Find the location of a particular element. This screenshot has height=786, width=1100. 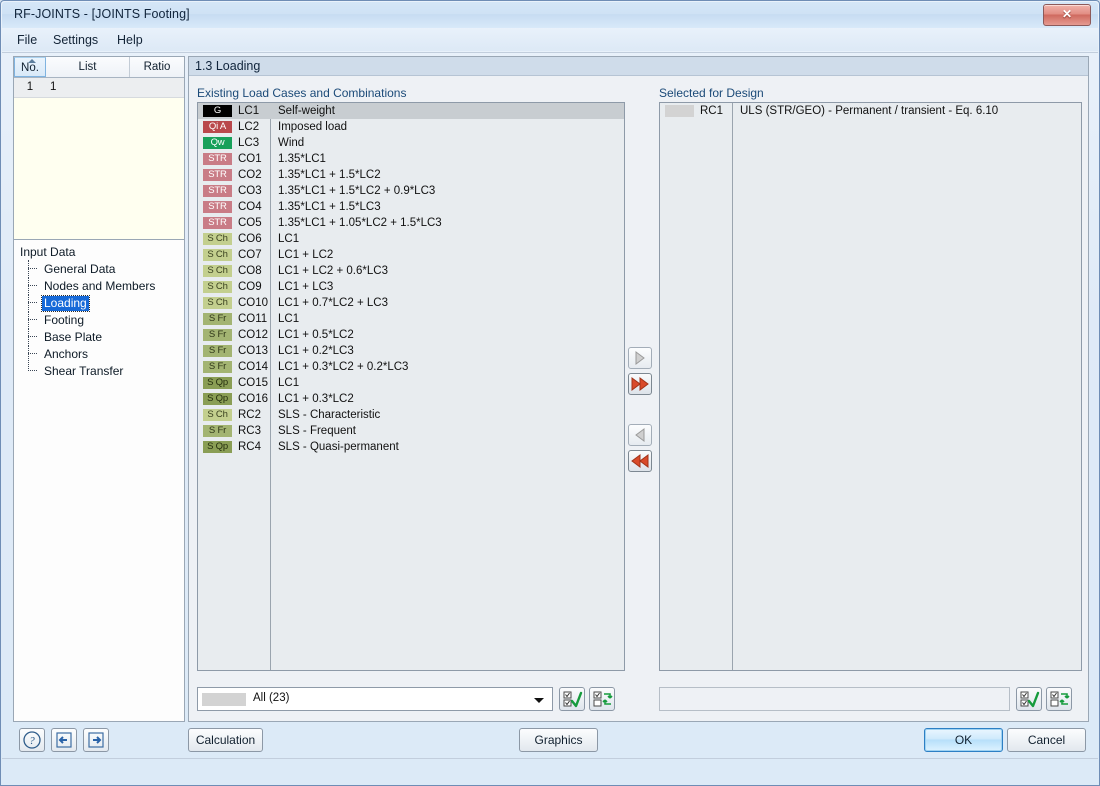

menu-item-settings: Settings is located at coordinates (75, 40).